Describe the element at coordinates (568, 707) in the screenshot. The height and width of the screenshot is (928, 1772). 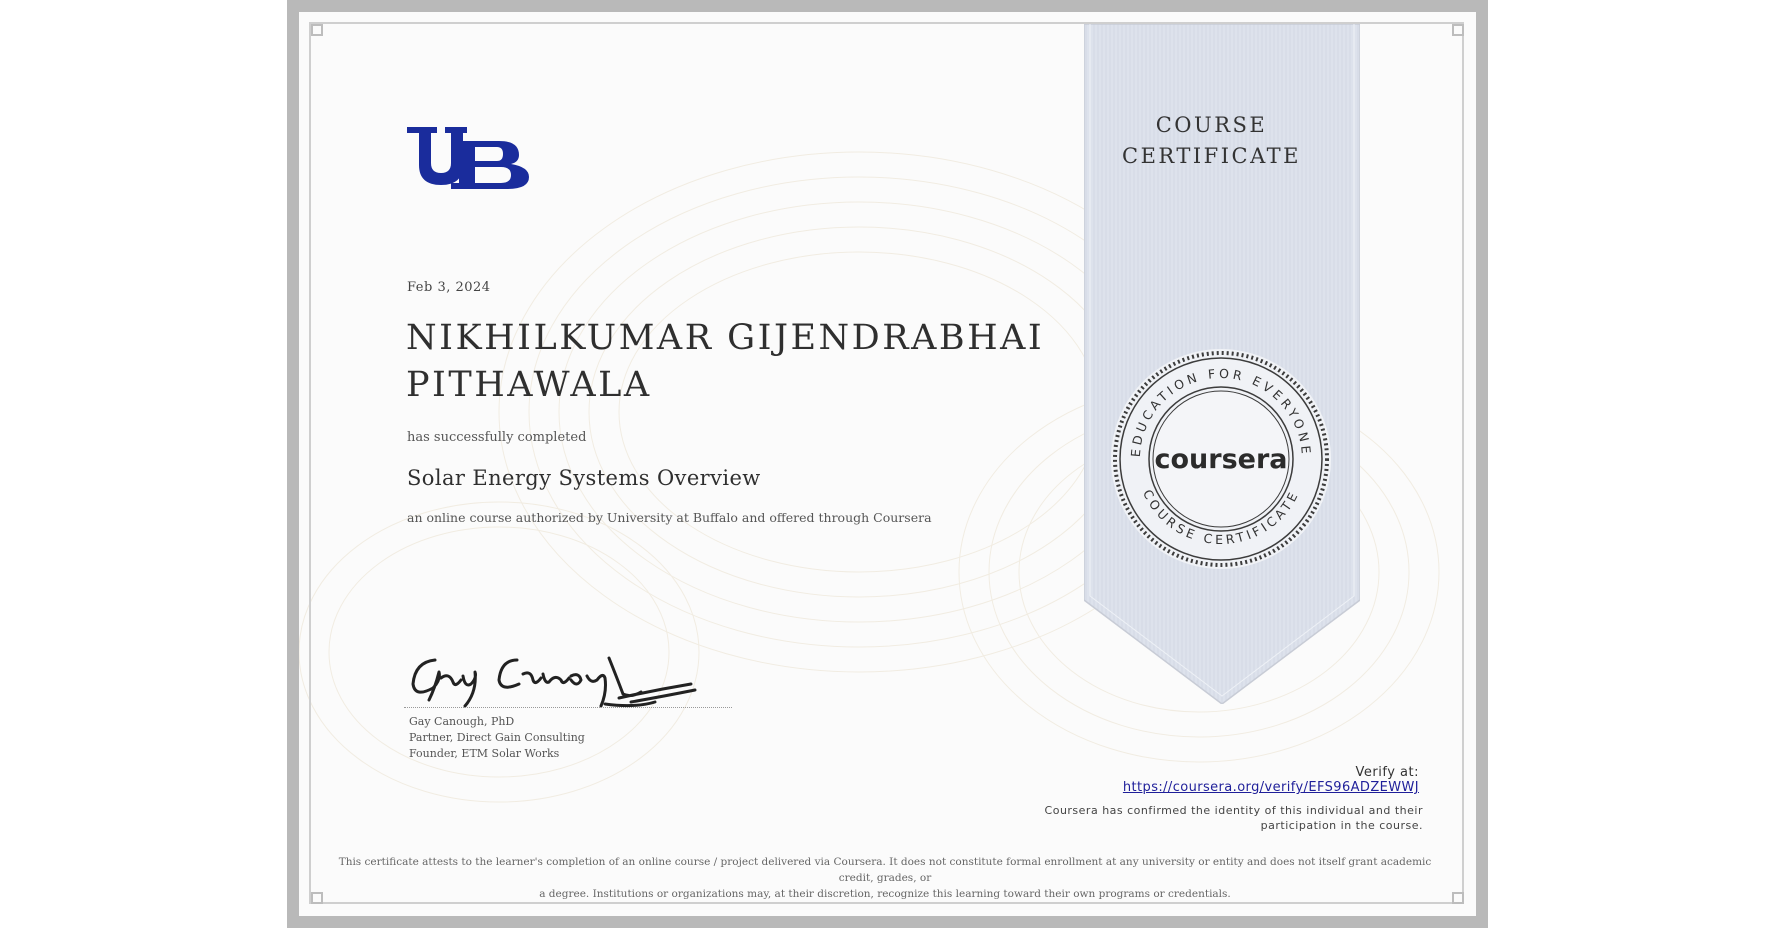
I see `signature-line` at that location.